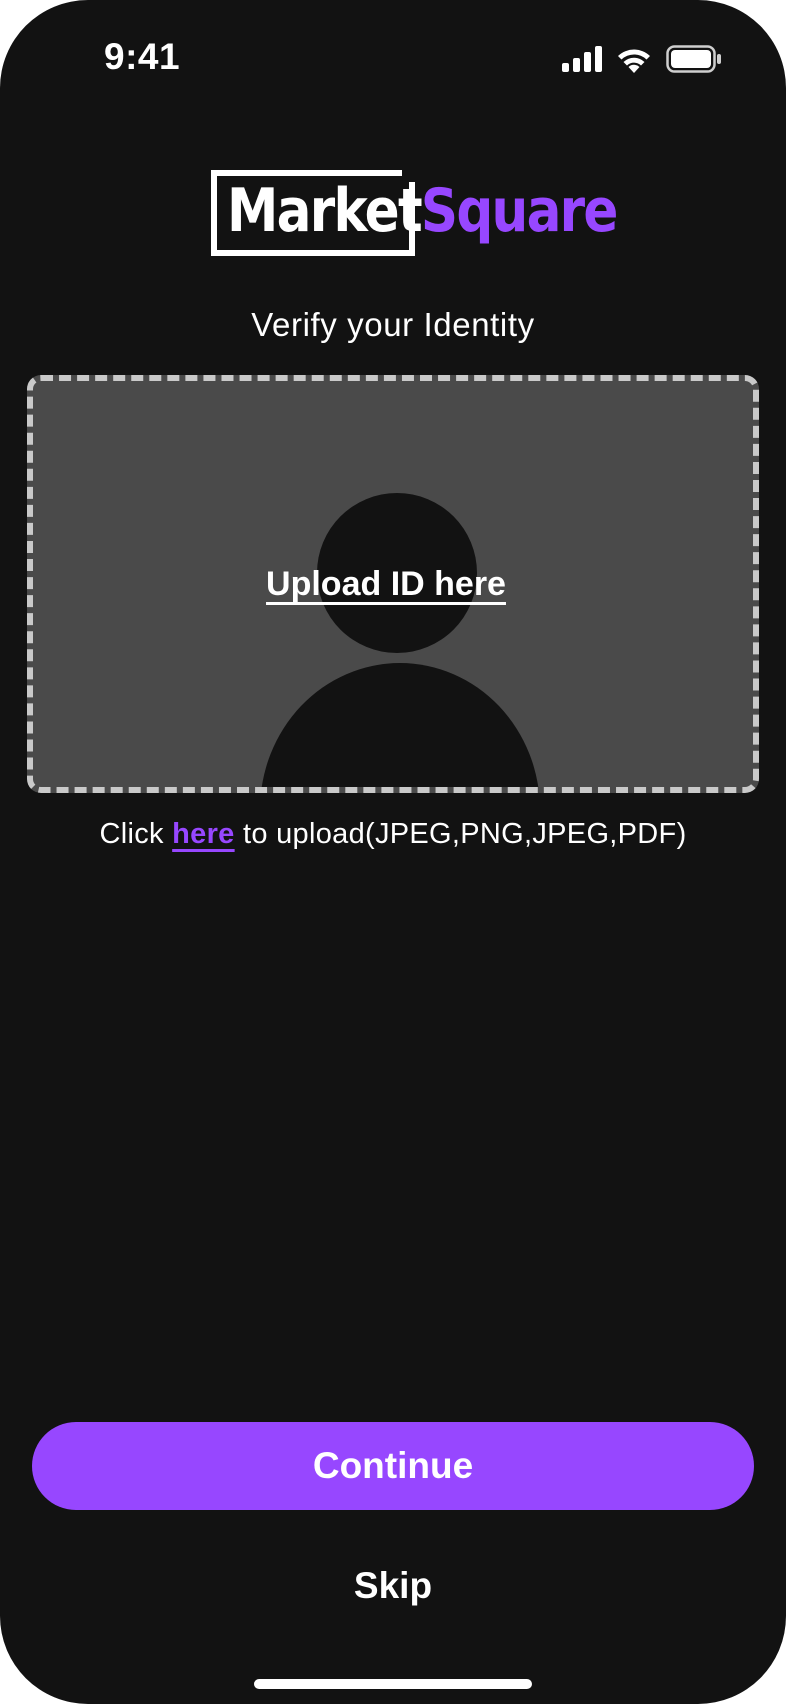  What do you see at coordinates (582, 59) in the screenshot?
I see `cellular-signal-icon` at bounding box center [582, 59].